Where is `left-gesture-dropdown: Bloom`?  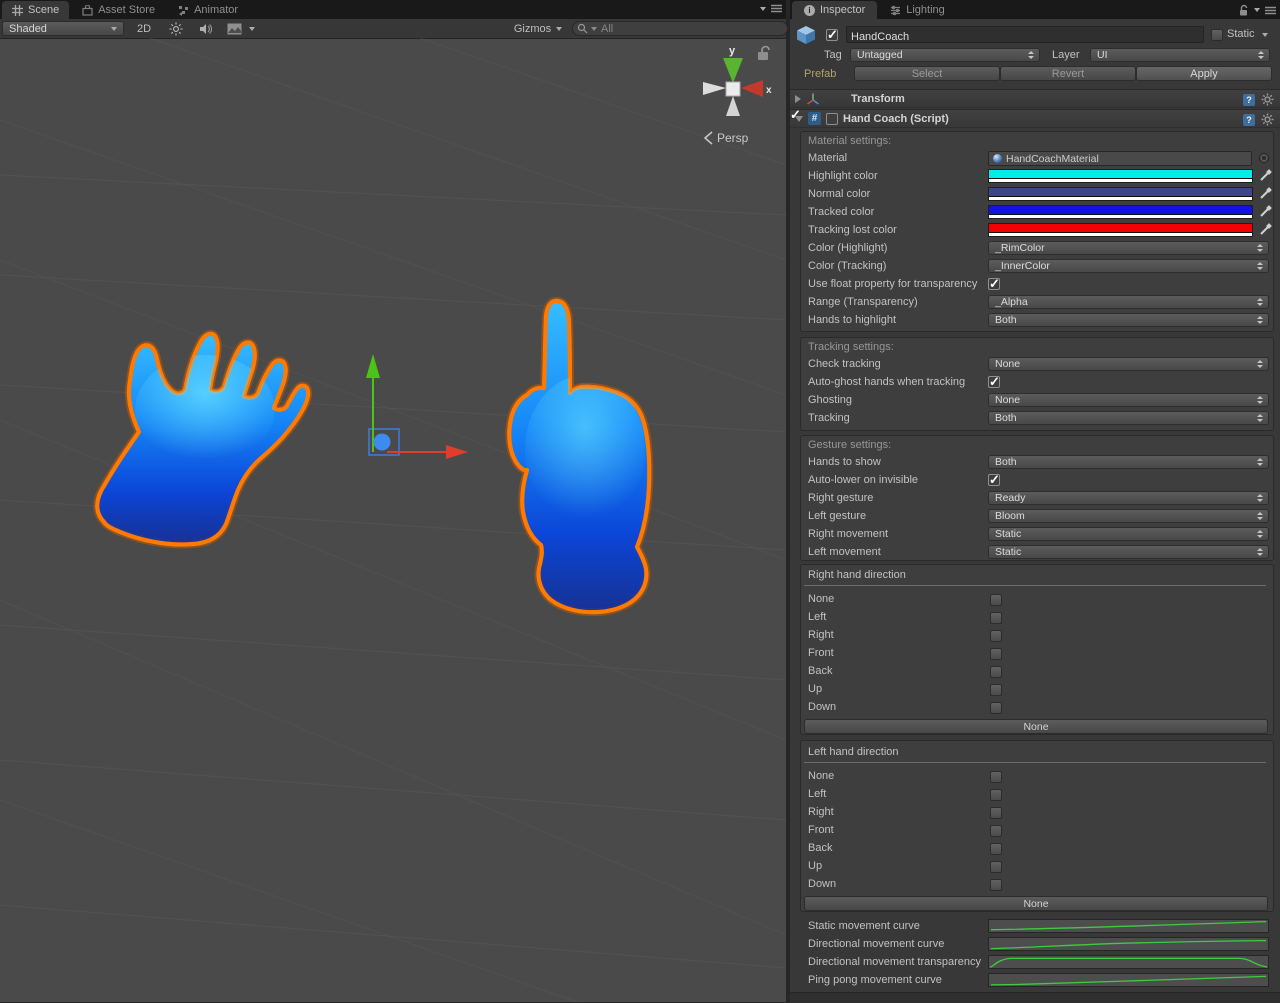
left-gesture-dropdown: Bloom is located at coordinates (1128, 516).